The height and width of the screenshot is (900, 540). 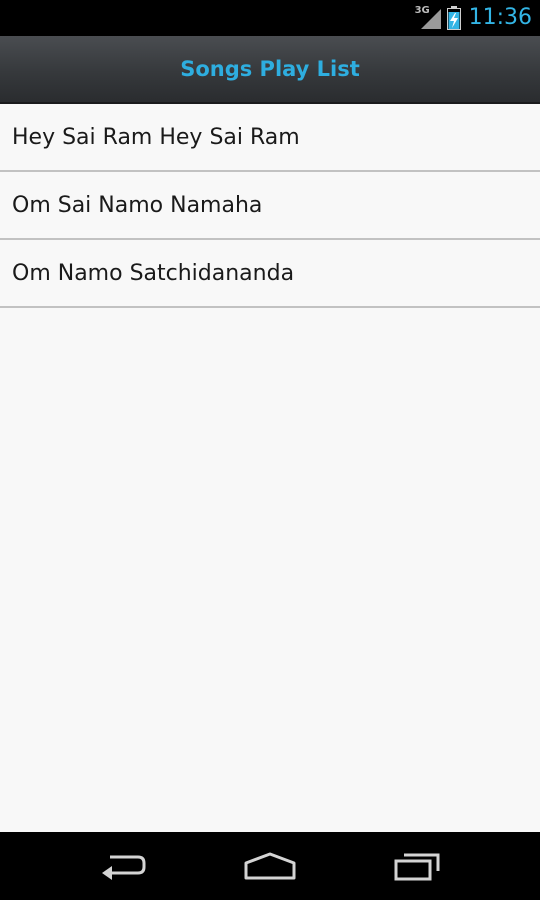 I want to click on home-icon, so click(x=270, y=866).